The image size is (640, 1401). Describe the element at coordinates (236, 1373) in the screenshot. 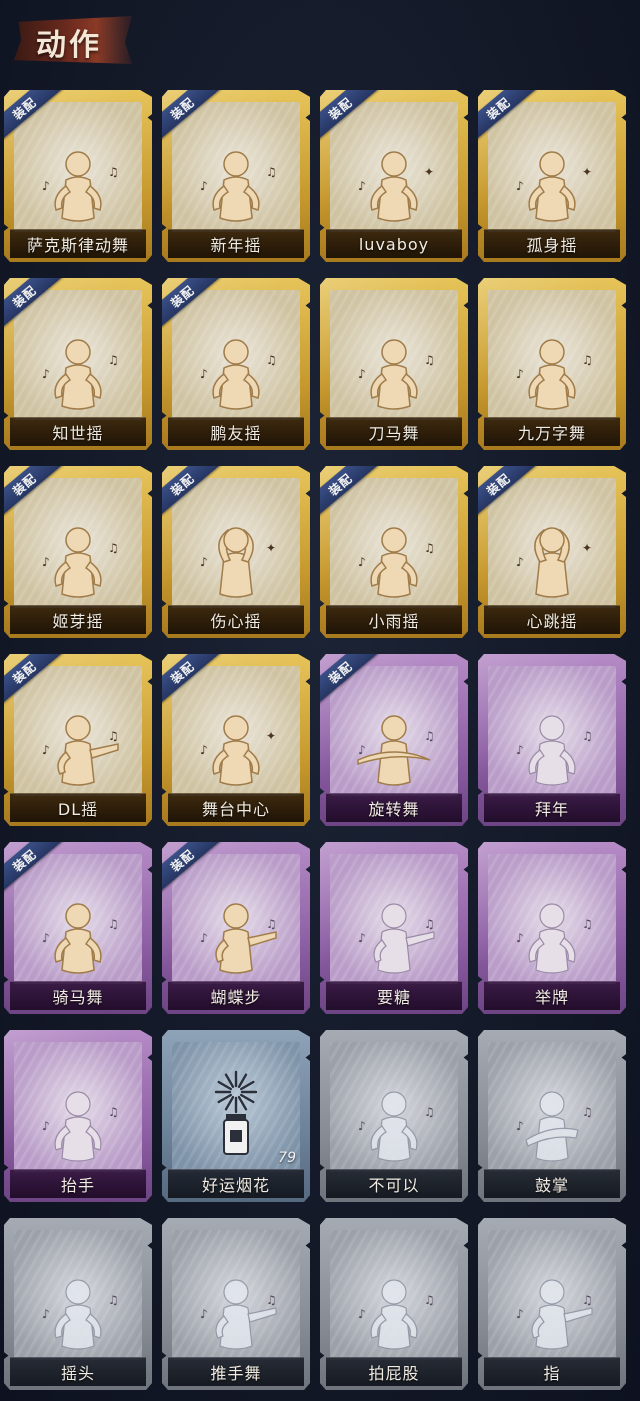

I see `emote-name: 推手舞` at that location.